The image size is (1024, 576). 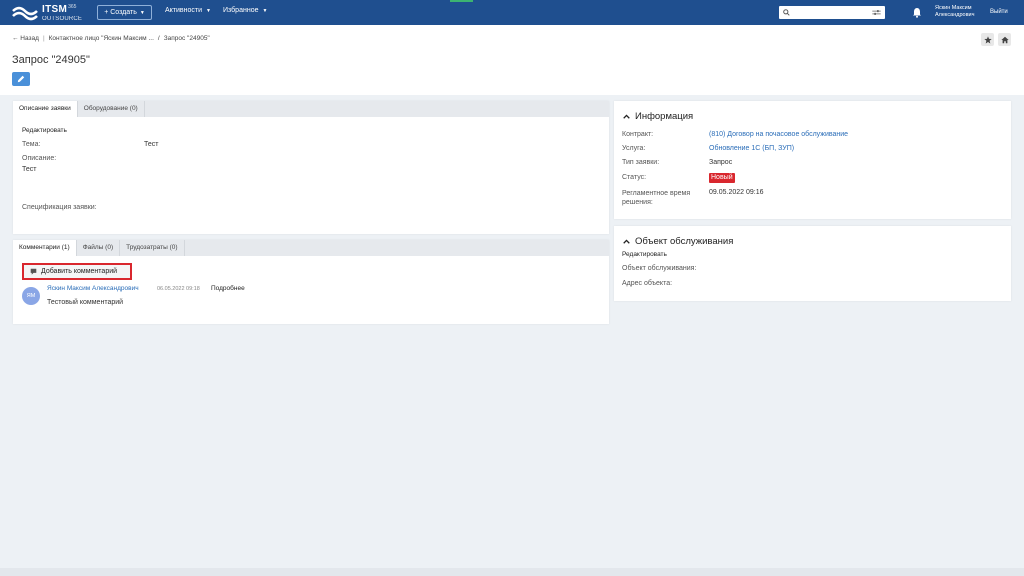 I want to click on description-value: Тест, so click(x=29, y=169).